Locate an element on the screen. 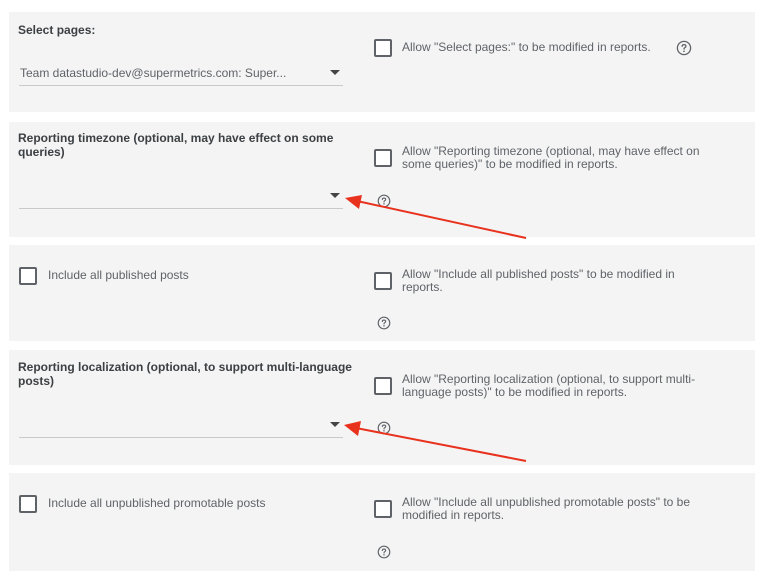 The width and height of the screenshot is (764, 583). allow-unpublished-posts-checkbox is located at coordinates (383, 509).